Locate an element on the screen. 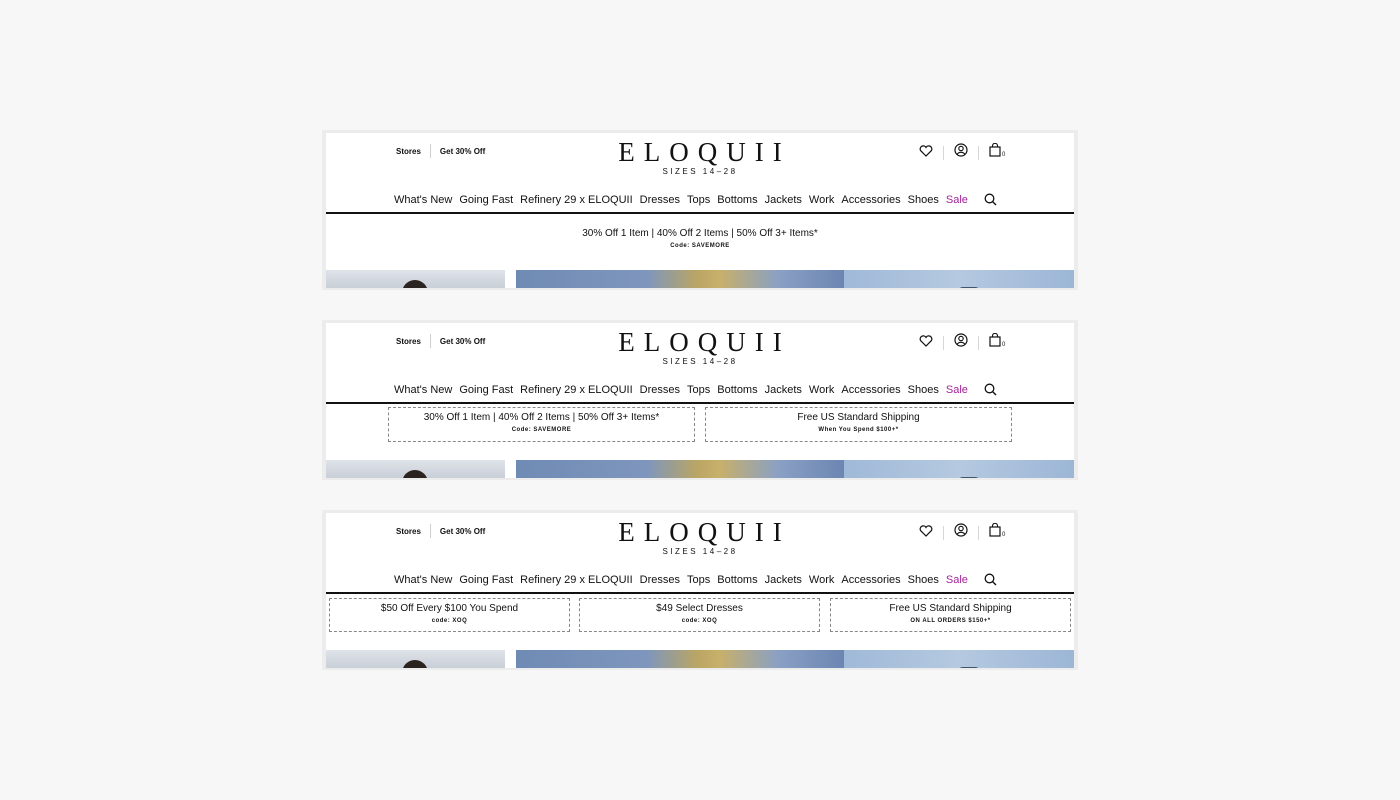 This screenshot has width=1400, height=800. promo-box: $50 Off Every $100 You Spend code: XOQ is located at coordinates (449, 615).